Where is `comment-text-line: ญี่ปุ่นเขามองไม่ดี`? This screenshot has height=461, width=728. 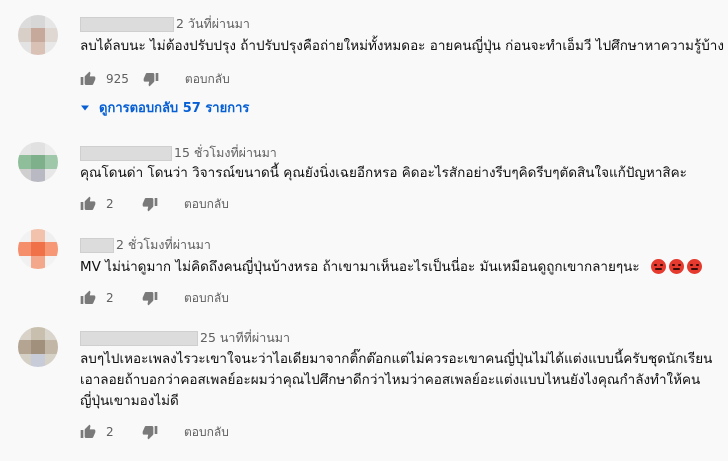
comment-text-line: ญี่ปุ่นเขามองไม่ดี is located at coordinates (129, 401).